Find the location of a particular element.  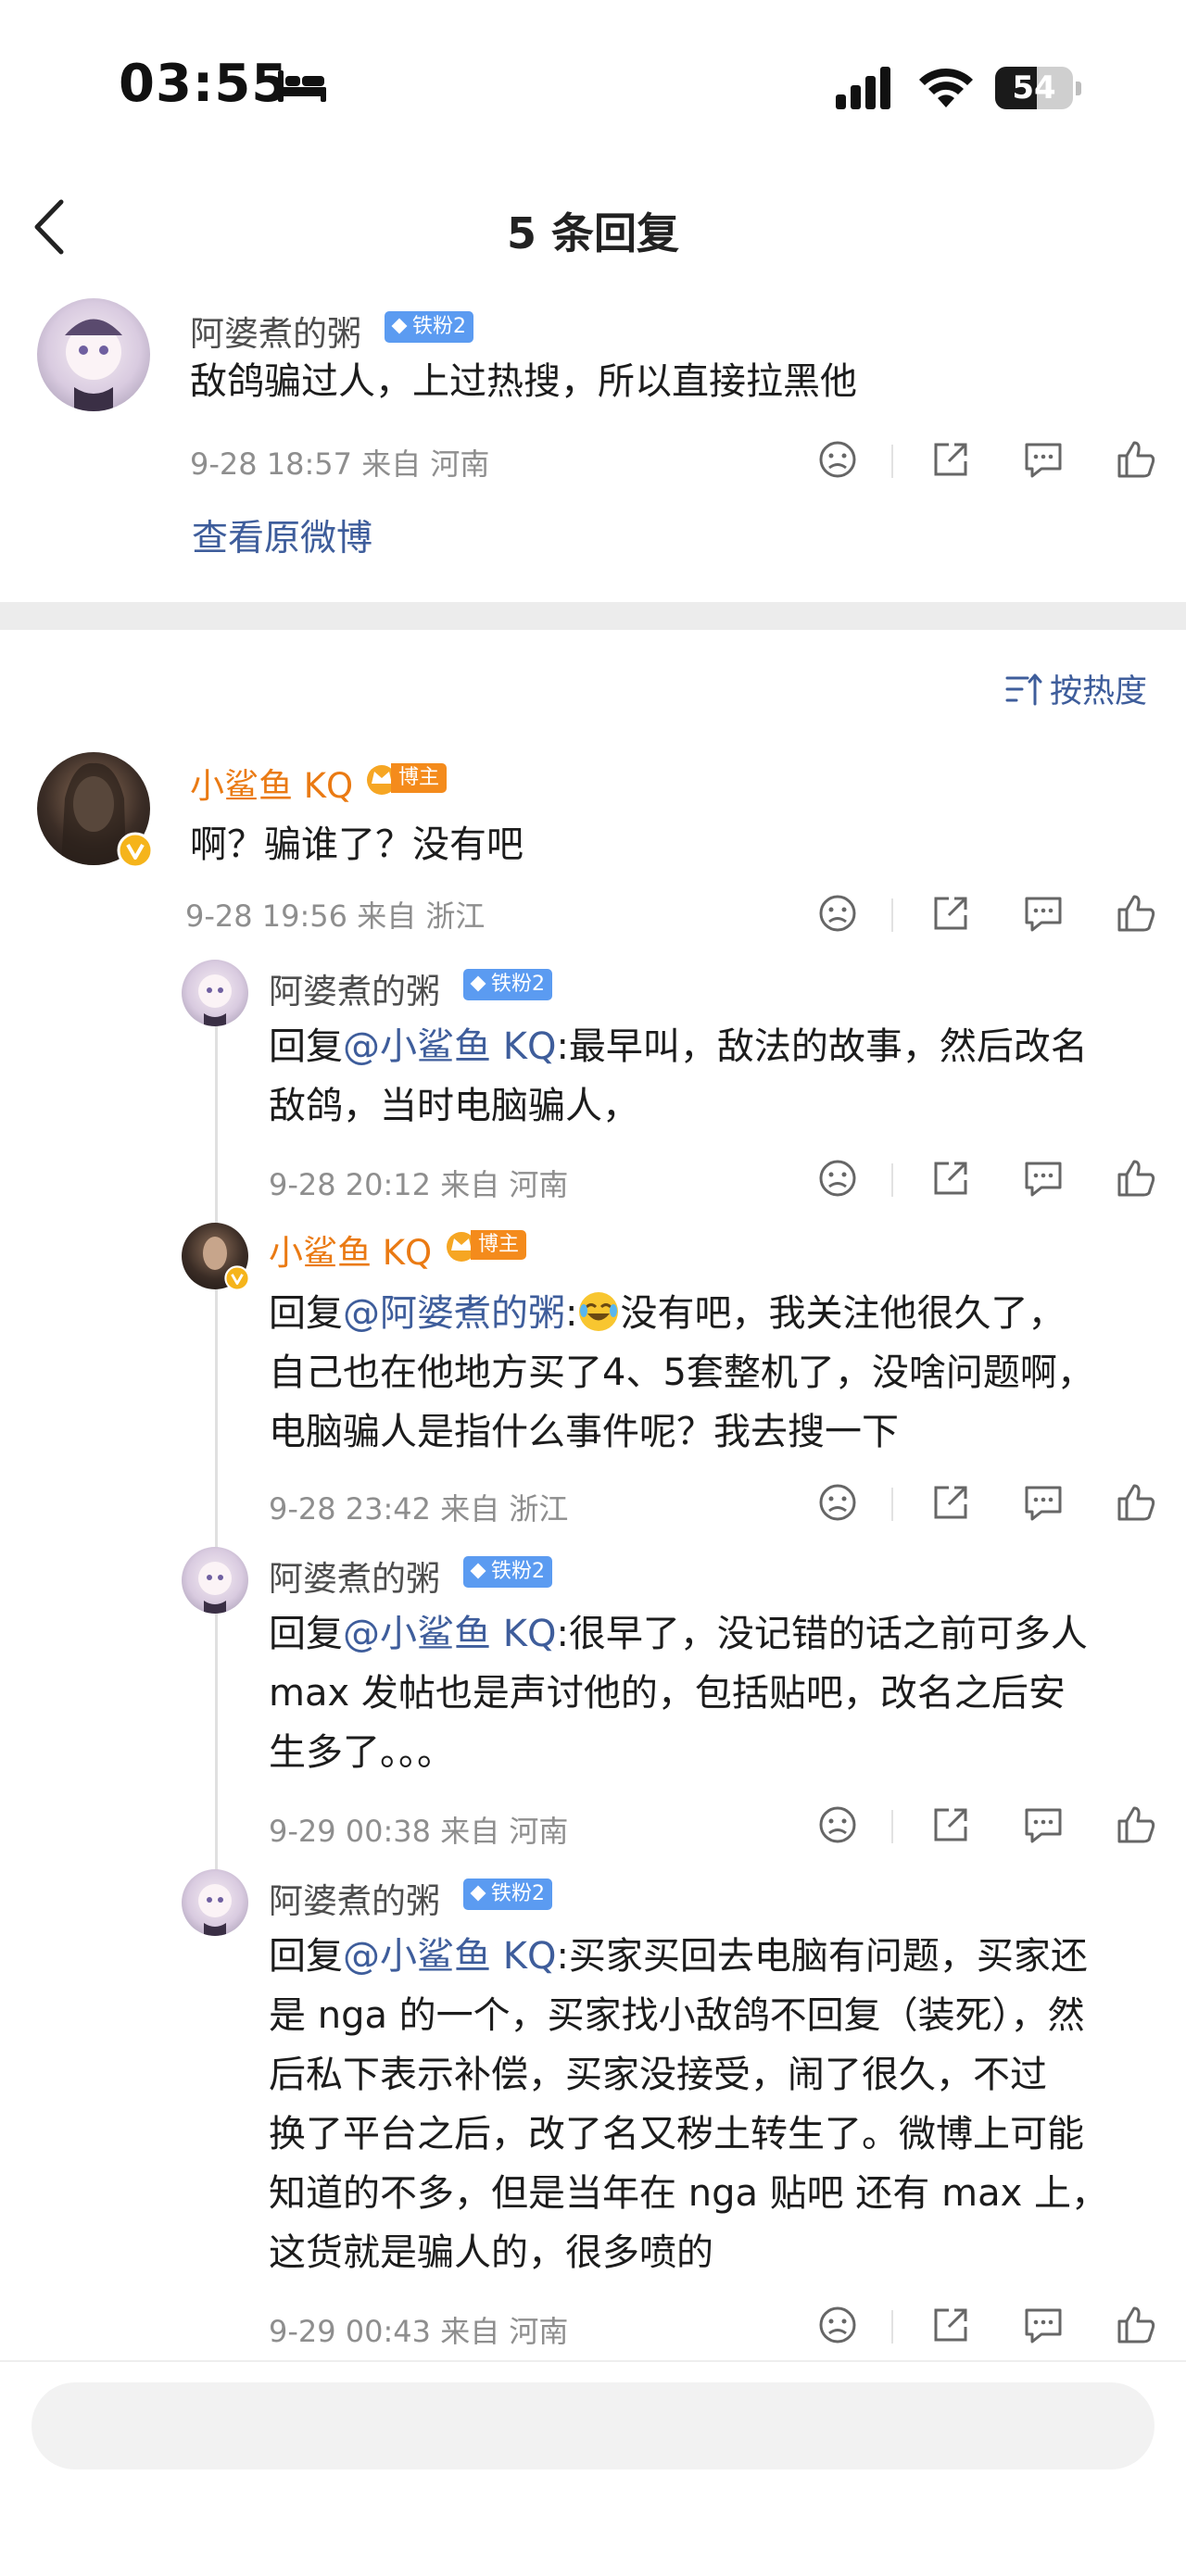

divider is located at coordinates (593, 2361).